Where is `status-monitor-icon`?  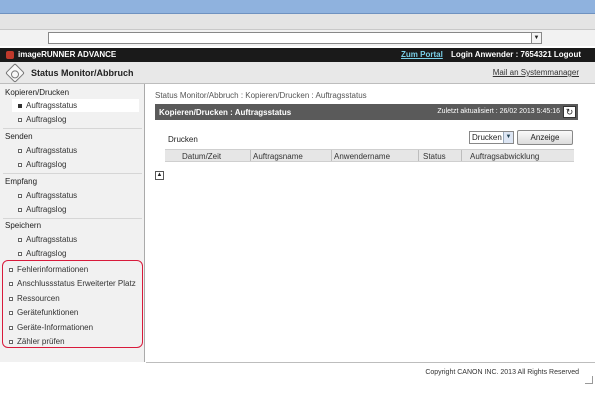 status-monitor-icon is located at coordinates (15, 73).